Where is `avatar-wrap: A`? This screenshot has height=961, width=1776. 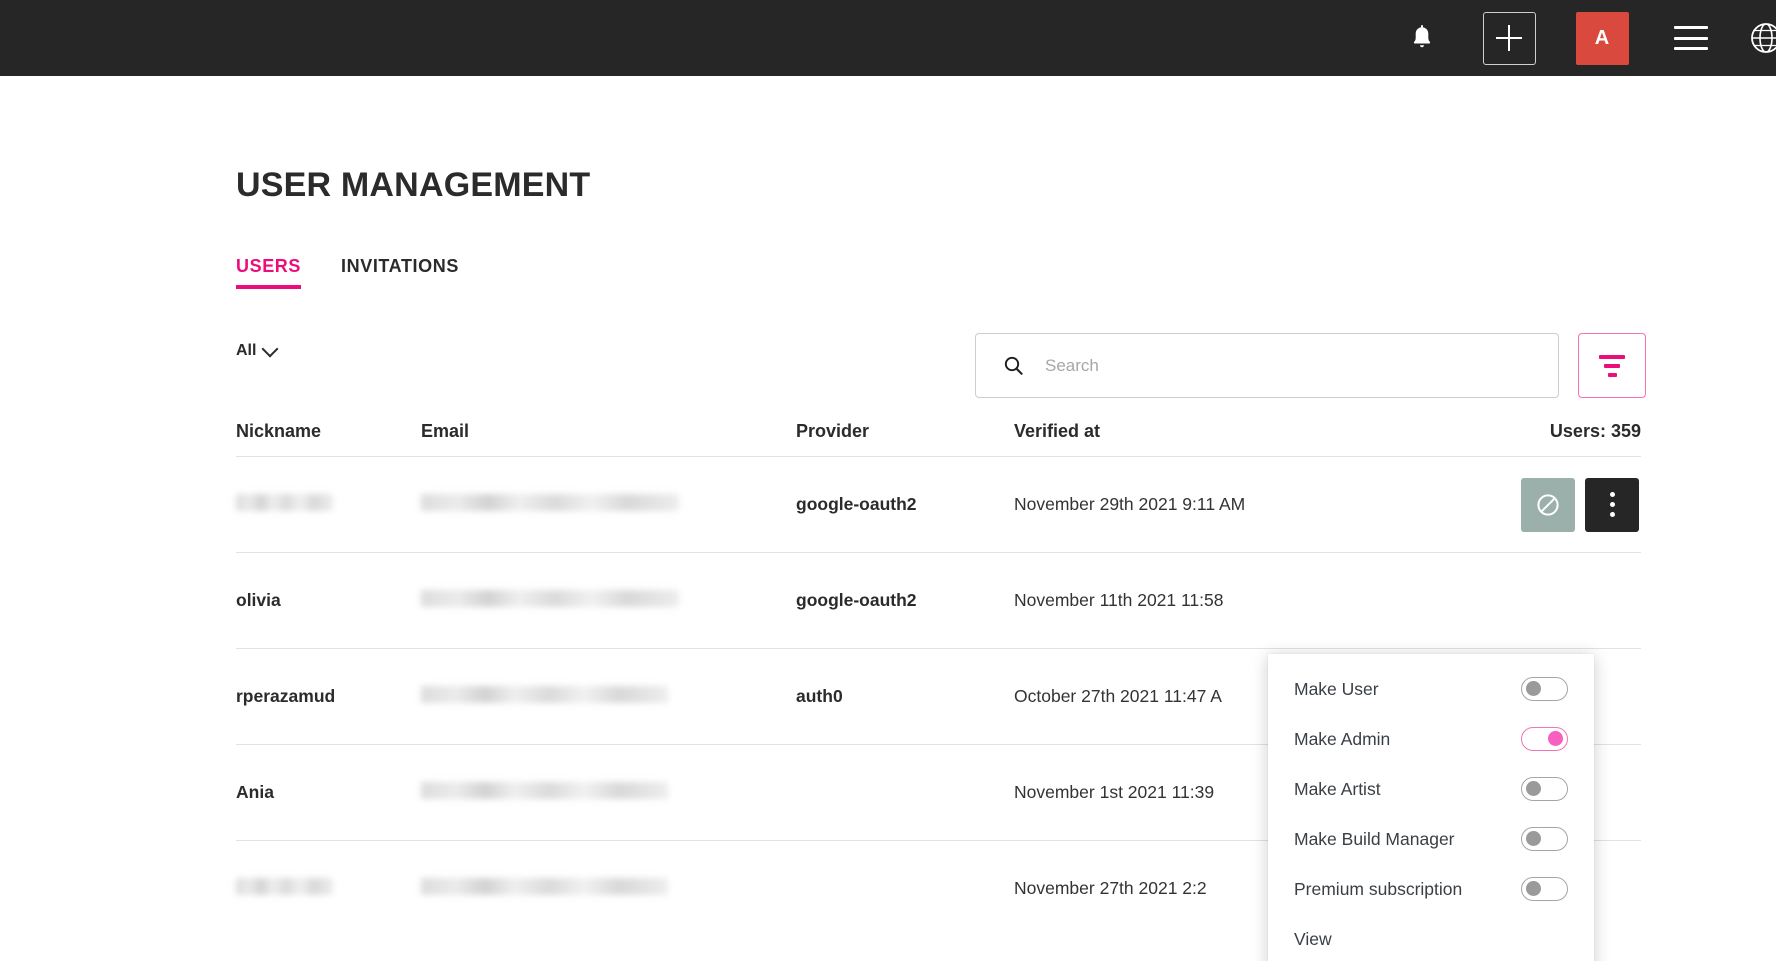 avatar-wrap: A is located at coordinates (1602, 38).